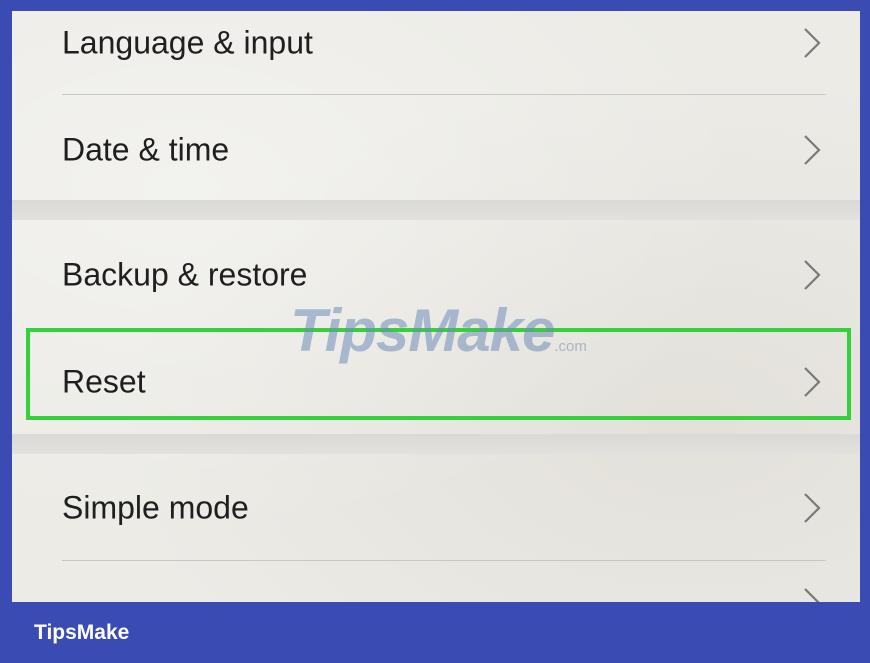 This screenshot has width=870, height=663. I want to click on footer-bar: TipsMake, so click(435, 632).